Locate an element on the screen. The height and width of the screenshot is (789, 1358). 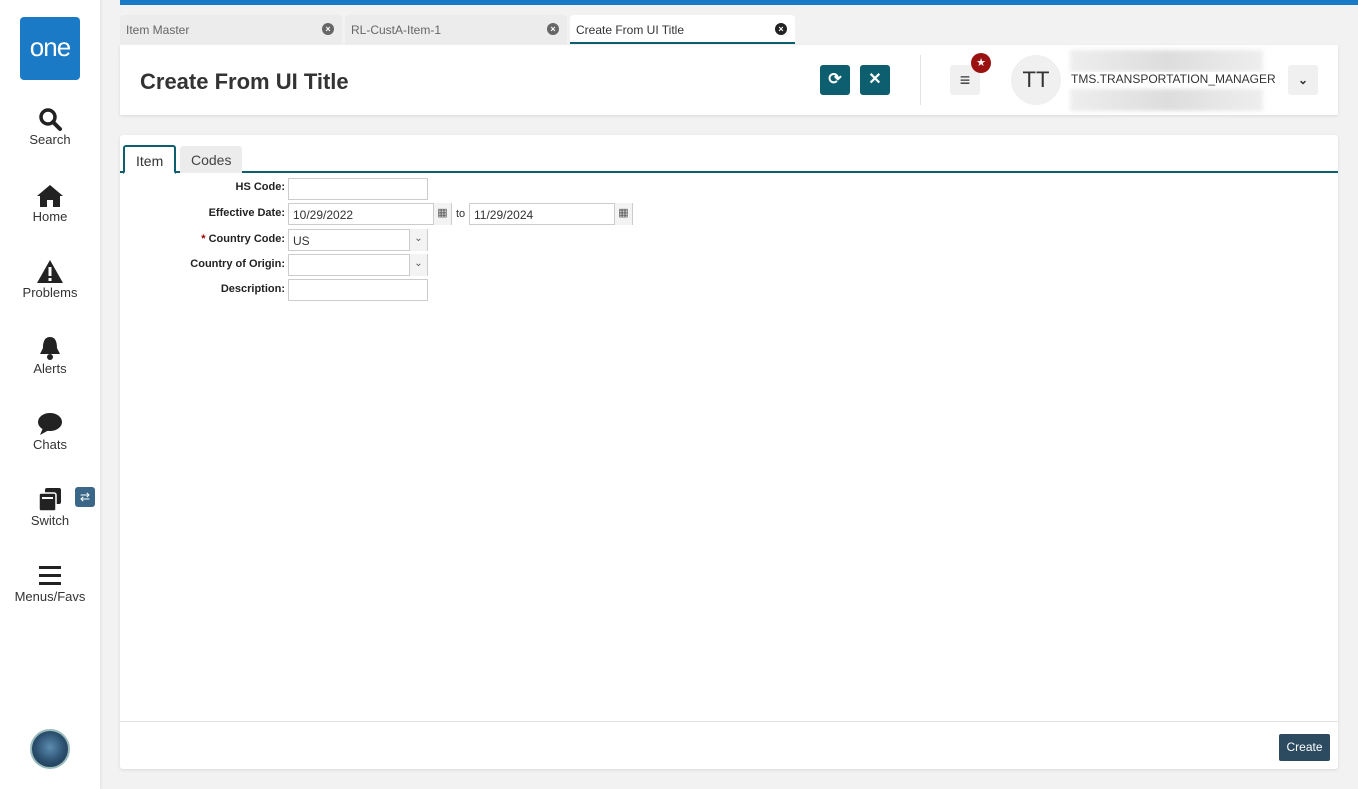
username: TMS.TRANSPORTATION_MANAGER is located at coordinates (1173, 79).